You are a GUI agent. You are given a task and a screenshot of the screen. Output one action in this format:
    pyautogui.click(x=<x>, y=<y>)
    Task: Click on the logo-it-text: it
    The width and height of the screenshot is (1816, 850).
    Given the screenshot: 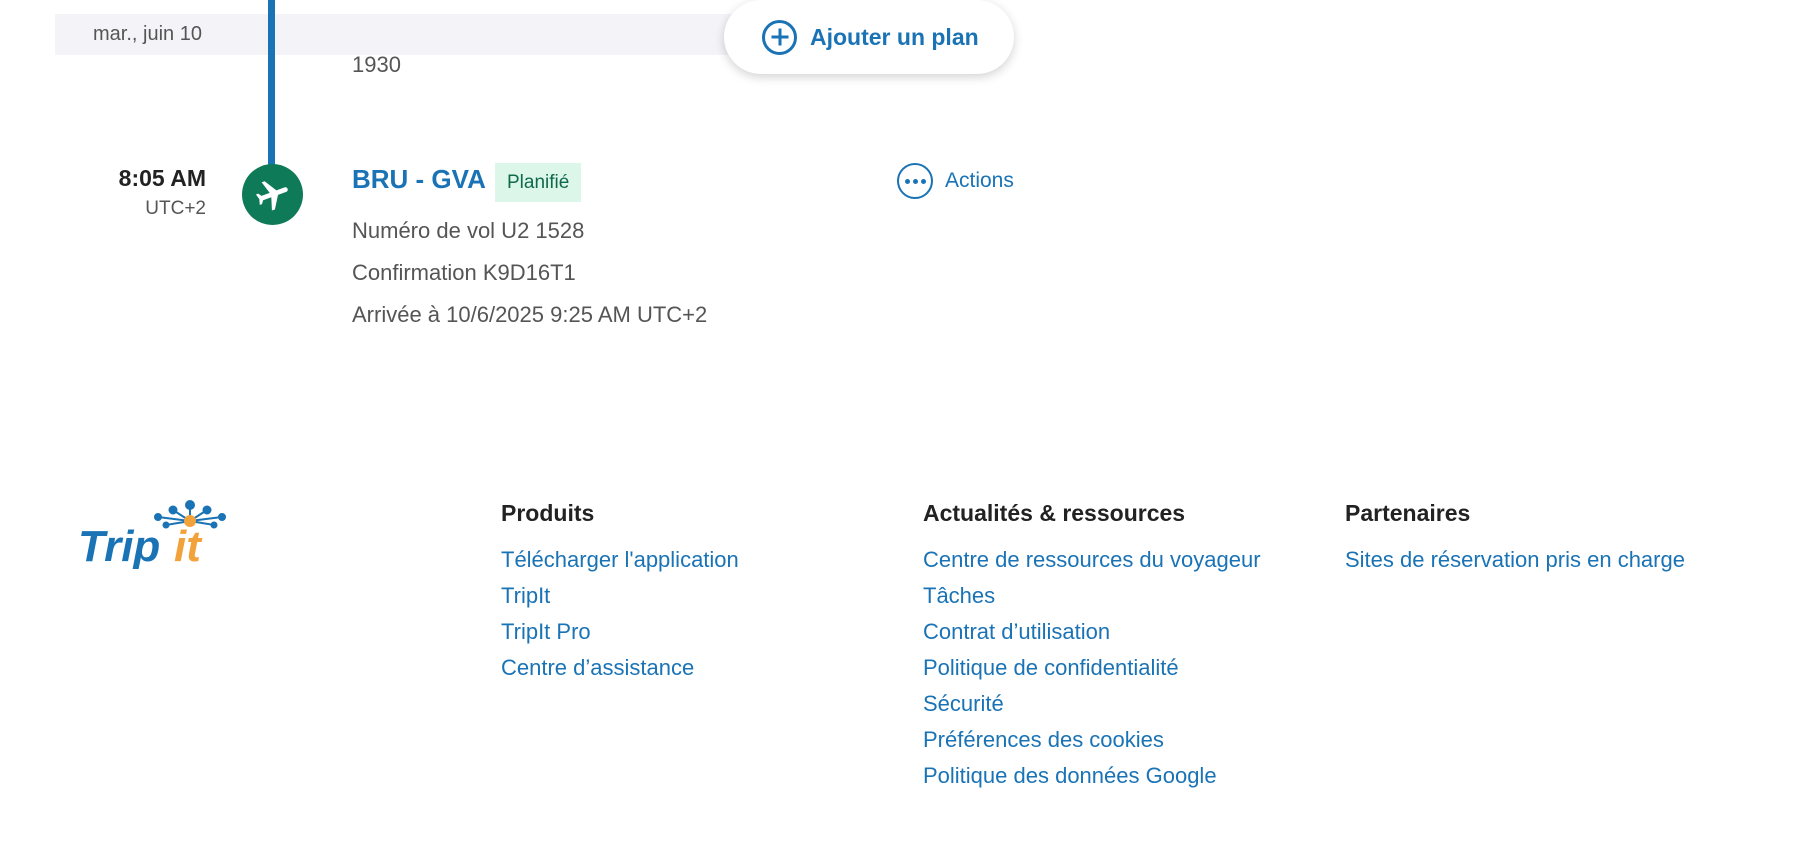 What is the action you would take?
    pyautogui.click(x=188, y=545)
    